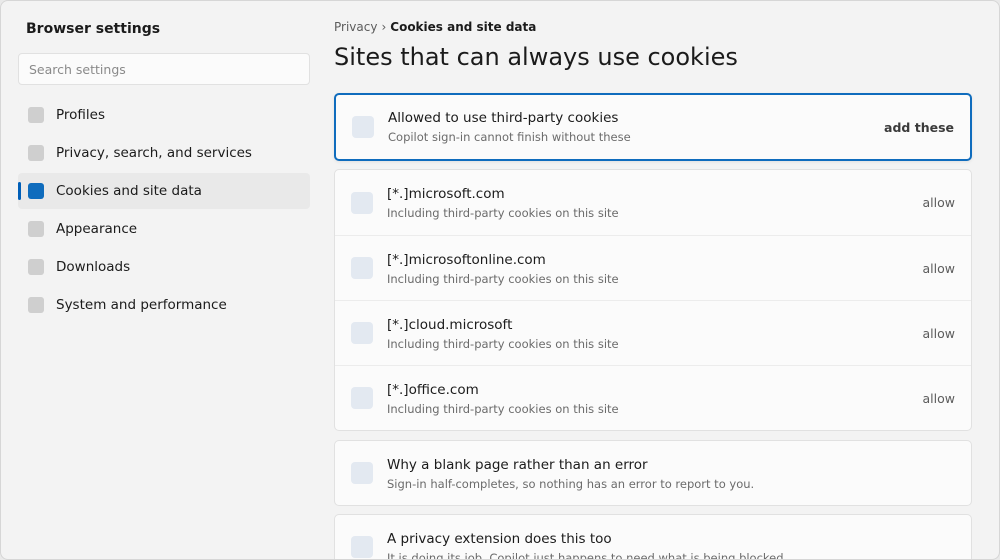  Describe the element at coordinates (503, 118) in the screenshot. I see `banner-title: Allowed to use third-party cookies` at that location.